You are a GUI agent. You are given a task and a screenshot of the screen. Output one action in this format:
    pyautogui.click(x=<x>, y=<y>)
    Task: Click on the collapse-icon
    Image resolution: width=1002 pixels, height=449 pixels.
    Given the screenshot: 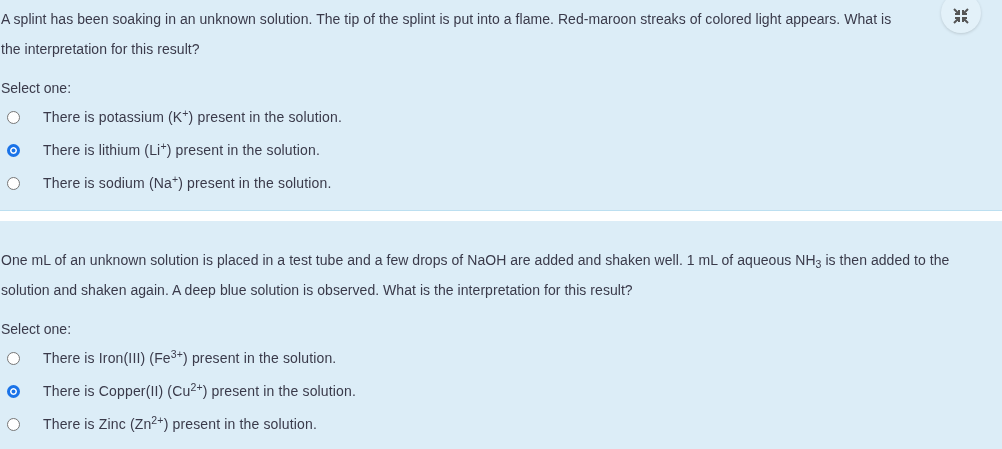 What is the action you would take?
    pyautogui.click(x=961, y=16)
    